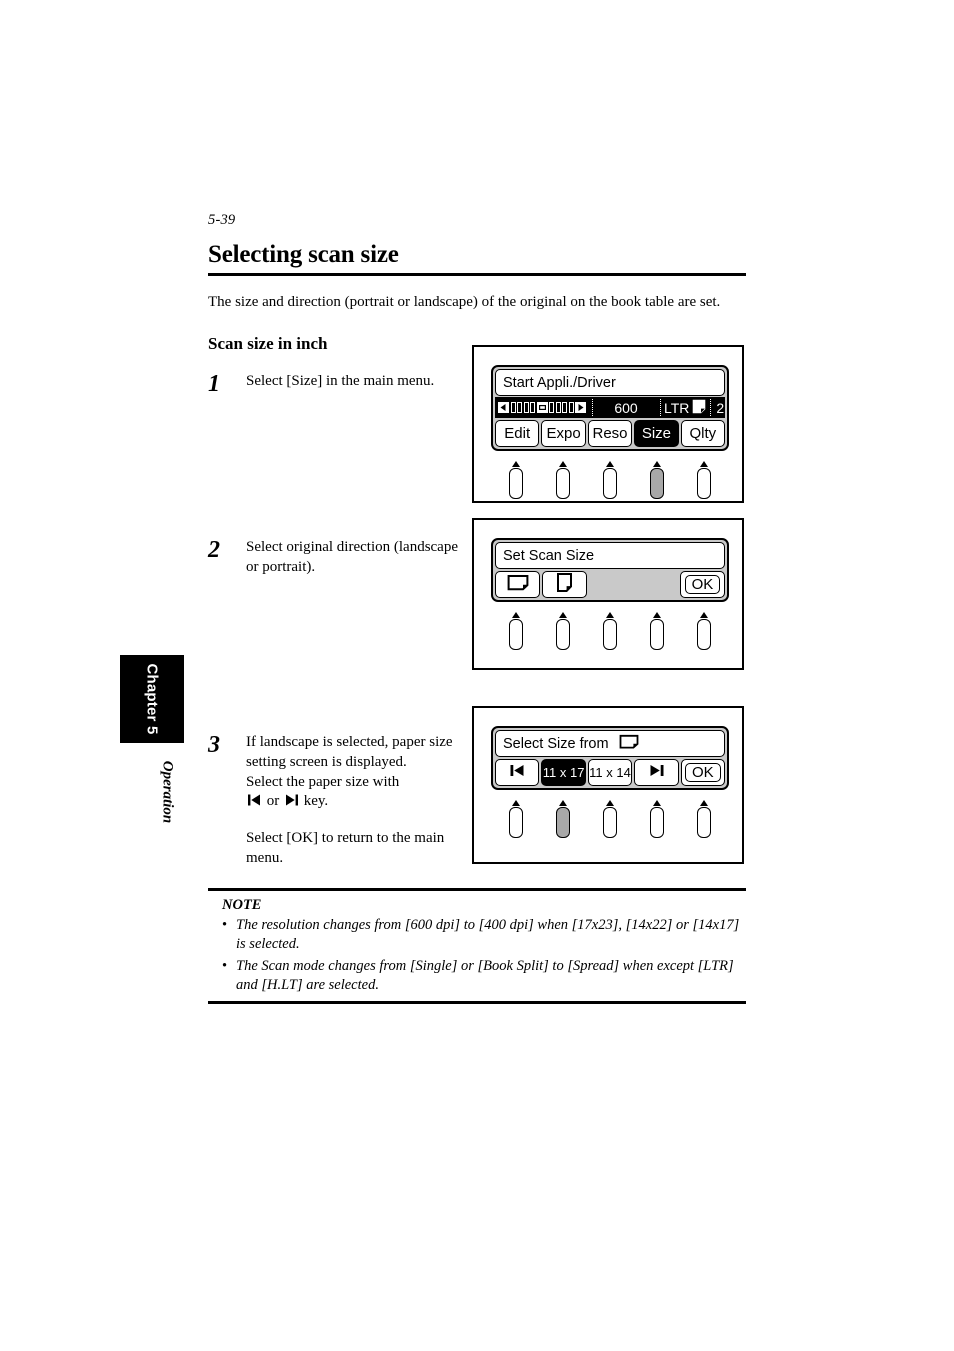 This screenshot has width=954, height=1351. I want to click on lcd-button-portrait, so click(565, 584).